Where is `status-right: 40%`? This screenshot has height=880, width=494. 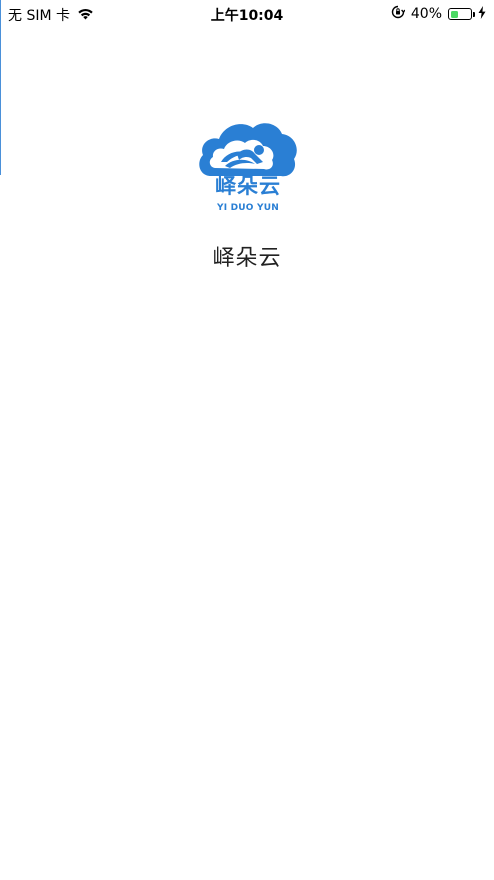 status-right: 40% is located at coordinates (438, 14).